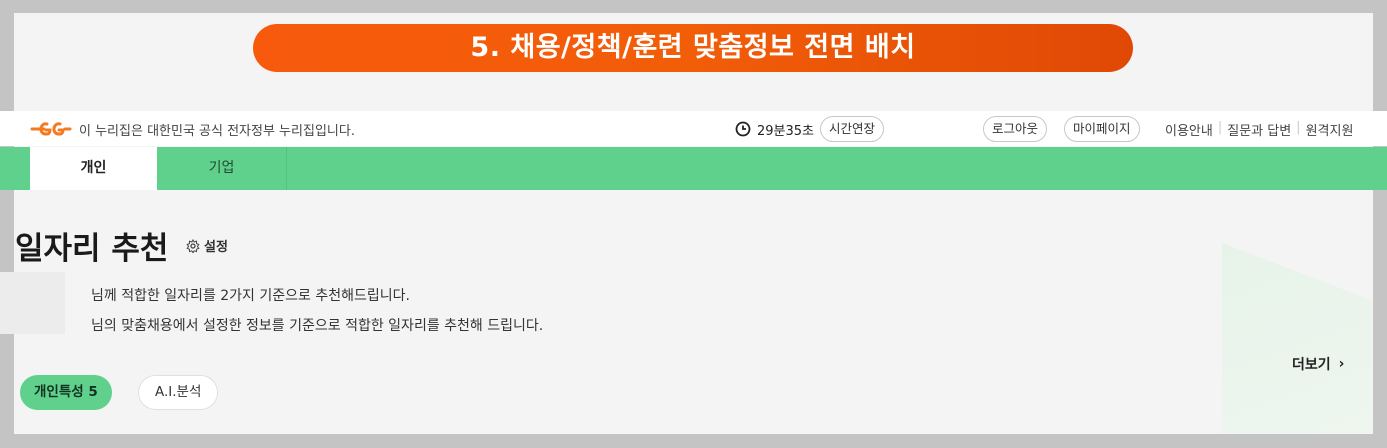  I want to click on timer-text: 29분35초, so click(786, 131).